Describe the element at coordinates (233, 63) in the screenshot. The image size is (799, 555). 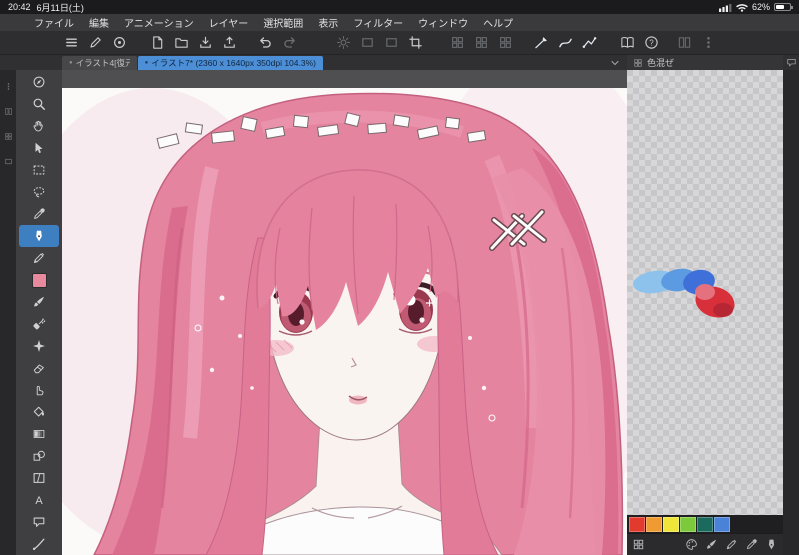
I see `tab-label: イラスト7* (2360 x 1640px 350dpi 104.3%)` at that location.